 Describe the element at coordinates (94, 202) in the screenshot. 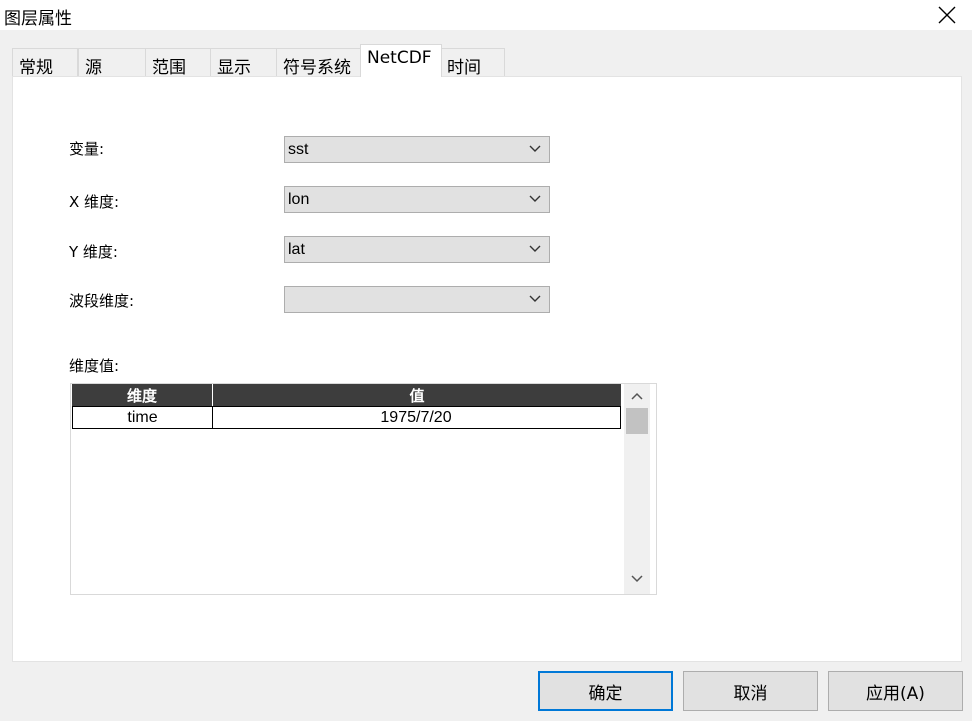

I see `x-dimension-label: X 维度:` at that location.